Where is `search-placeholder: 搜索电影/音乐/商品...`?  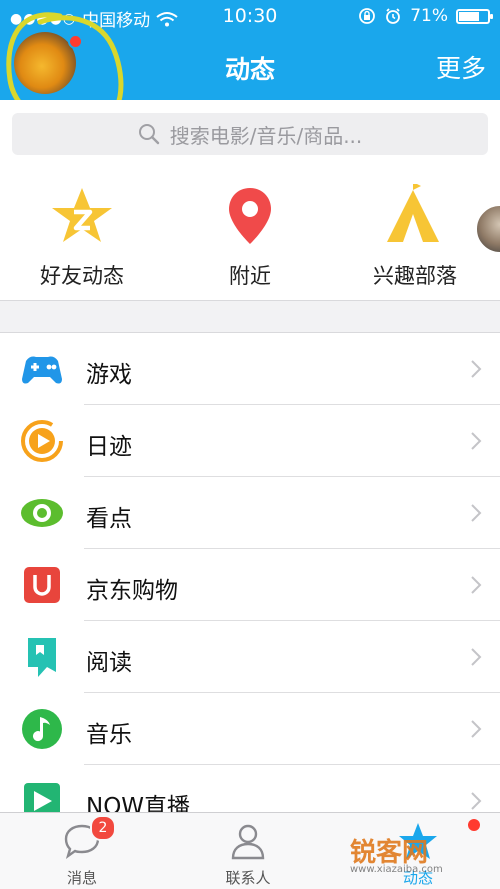 search-placeholder: 搜索电影/音乐/商品... is located at coordinates (266, 135).